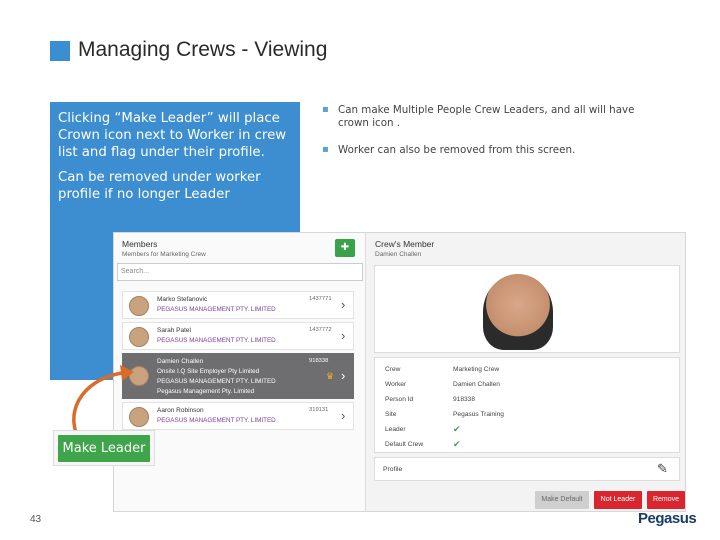 The image size is (720, 540). What do you see at coordinates (667, 518) in the screenshot?
I see `pegasus-logo: Pegasus` at bounding box center [667, 518].